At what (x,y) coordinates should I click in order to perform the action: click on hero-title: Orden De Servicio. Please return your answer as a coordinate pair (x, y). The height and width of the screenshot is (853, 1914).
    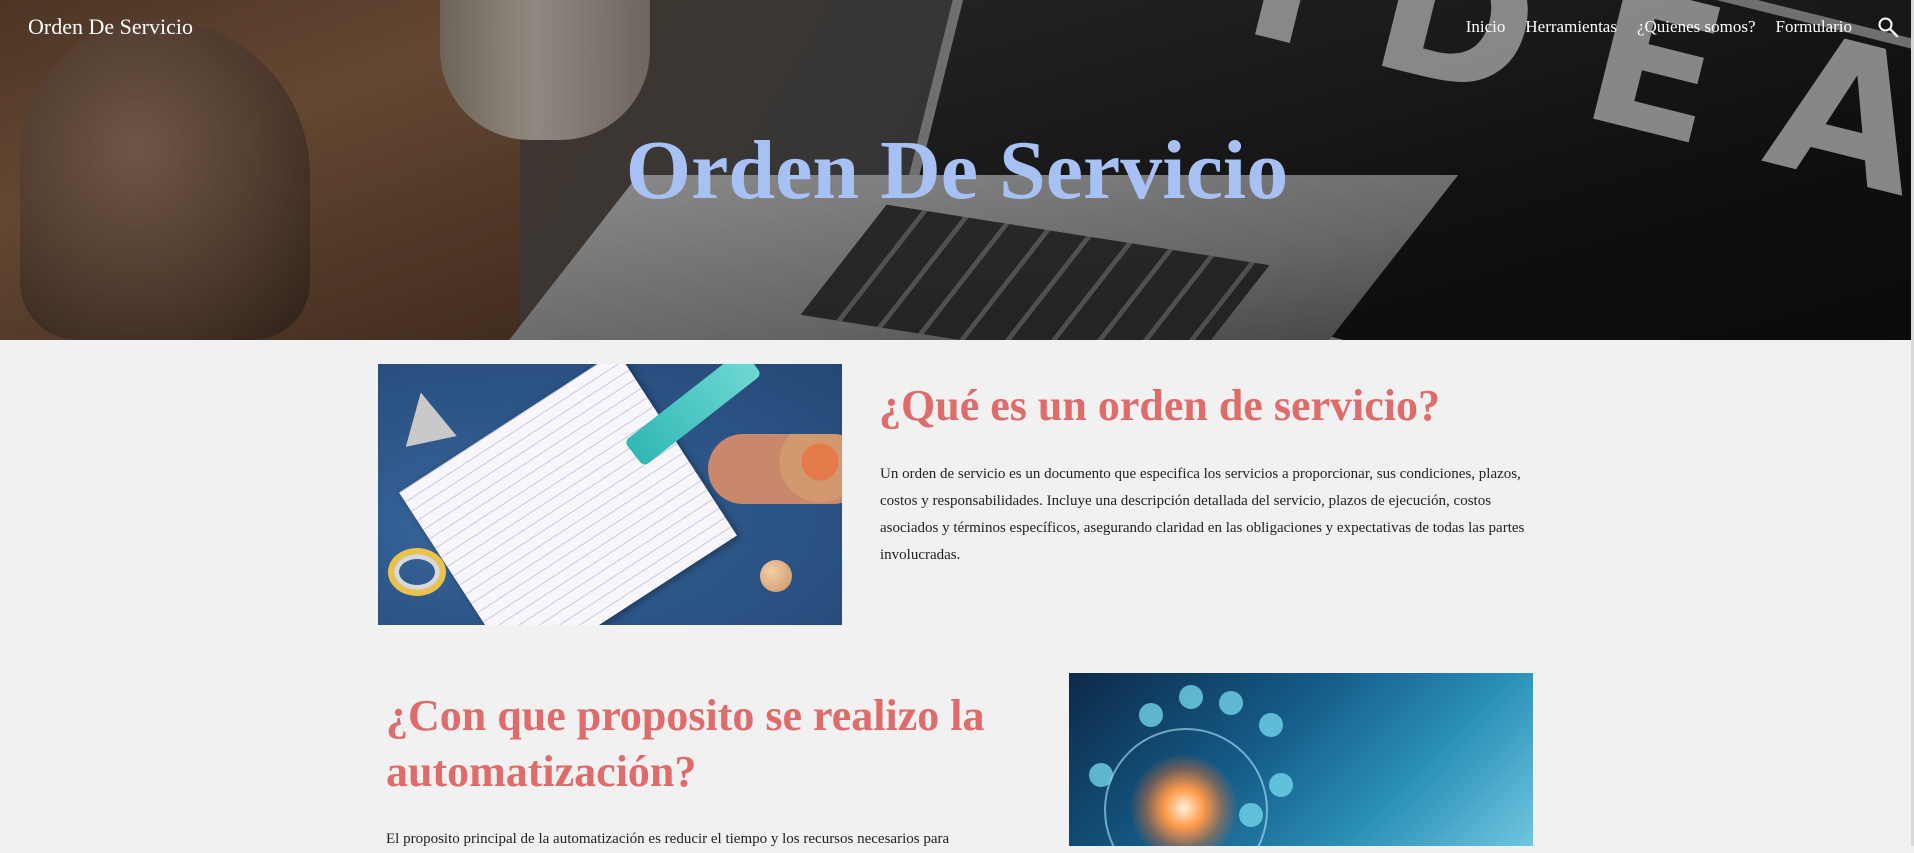
    Looking at the image, I should click on (957, 170).